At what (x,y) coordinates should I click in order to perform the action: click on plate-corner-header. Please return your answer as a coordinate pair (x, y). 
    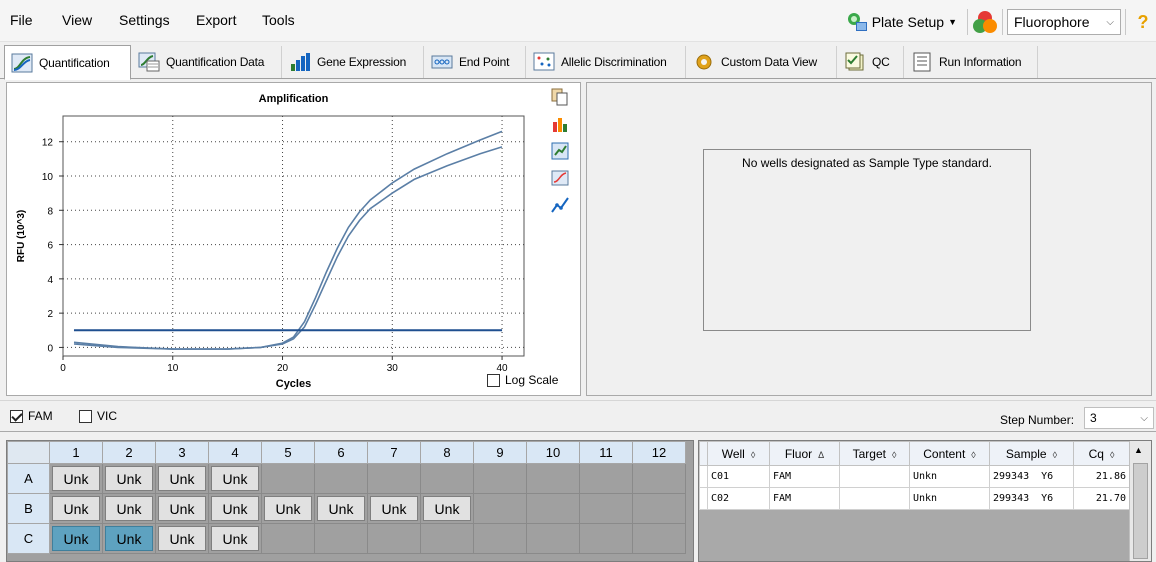
    Looking at the image, I should click on (28, 452).